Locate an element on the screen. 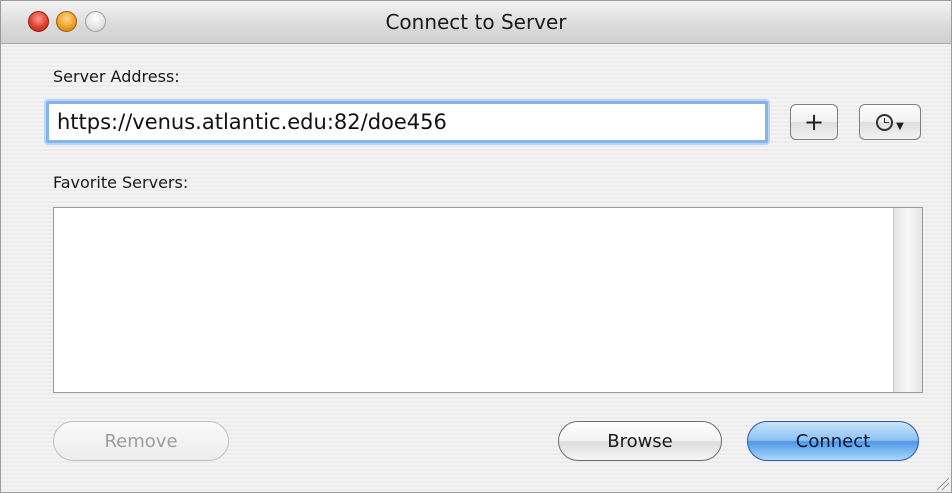 The image size is (952, 493). remove-button: Remove is located at coordinates (141, 441).